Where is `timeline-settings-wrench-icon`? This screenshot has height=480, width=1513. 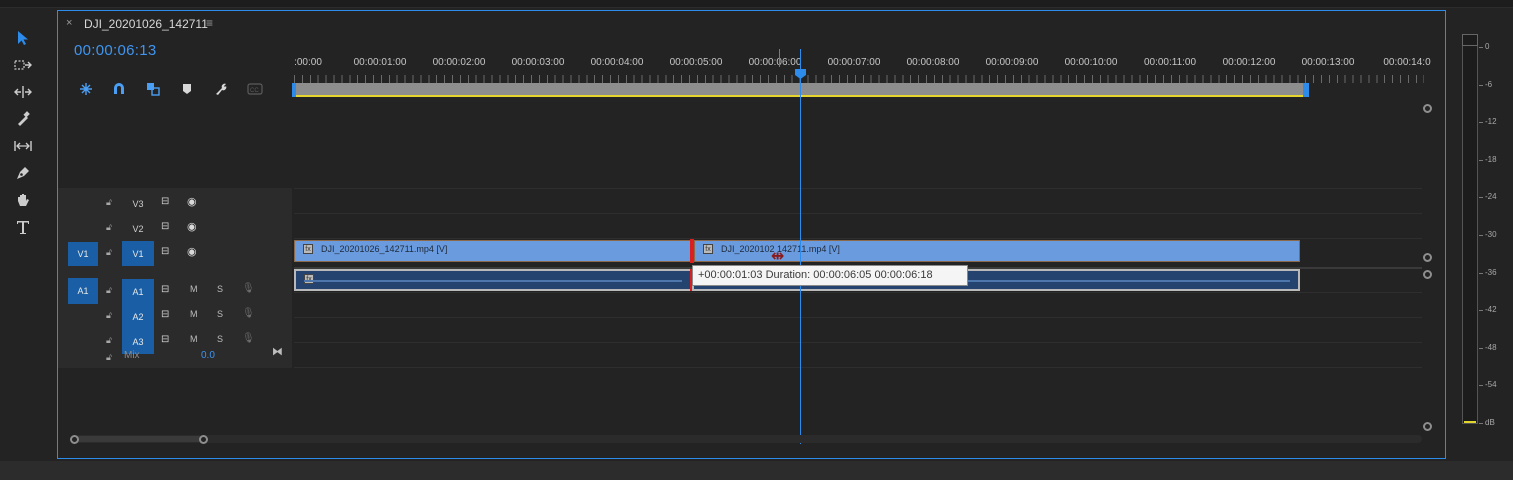
timeline-settings-wrench-icon is located at coordinates (221, 89).